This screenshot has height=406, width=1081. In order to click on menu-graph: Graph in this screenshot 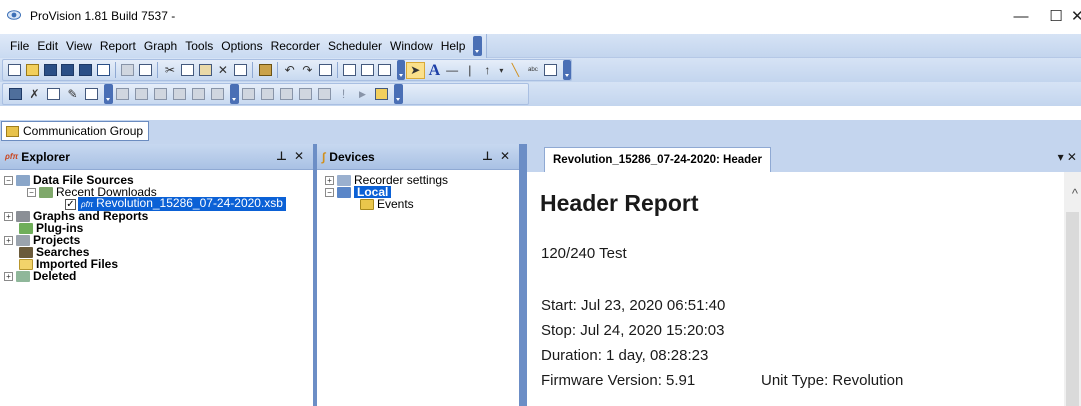, I will do `click(160, 46)`.